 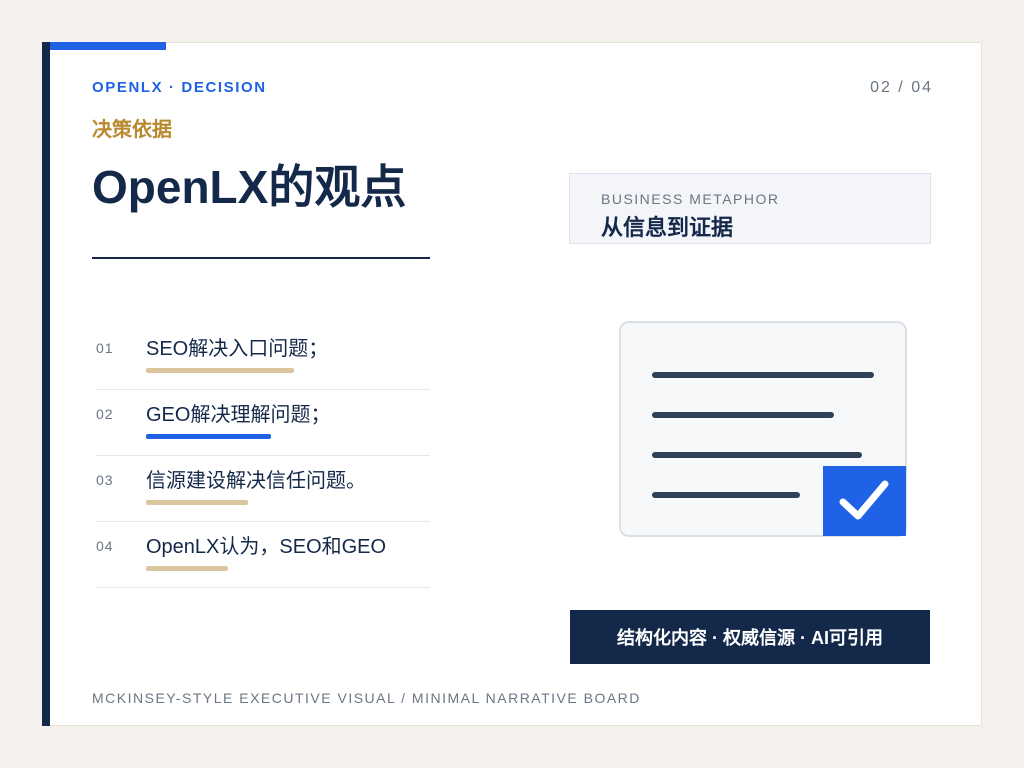 What do you see at coordinates (179, 87) in the screenshot?
I see `eyebrow-label: OPENLX · DECISION` at bounding box center [179, 87].